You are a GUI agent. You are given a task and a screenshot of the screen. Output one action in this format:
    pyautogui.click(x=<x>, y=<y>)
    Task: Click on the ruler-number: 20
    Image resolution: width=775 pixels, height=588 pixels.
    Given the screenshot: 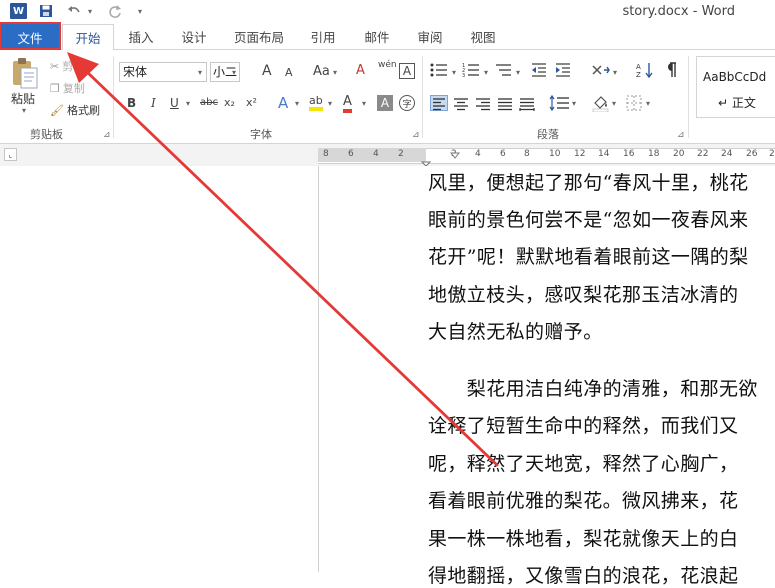 What is the action you would take?
    pyautogui.click(x=679, y=154)
    